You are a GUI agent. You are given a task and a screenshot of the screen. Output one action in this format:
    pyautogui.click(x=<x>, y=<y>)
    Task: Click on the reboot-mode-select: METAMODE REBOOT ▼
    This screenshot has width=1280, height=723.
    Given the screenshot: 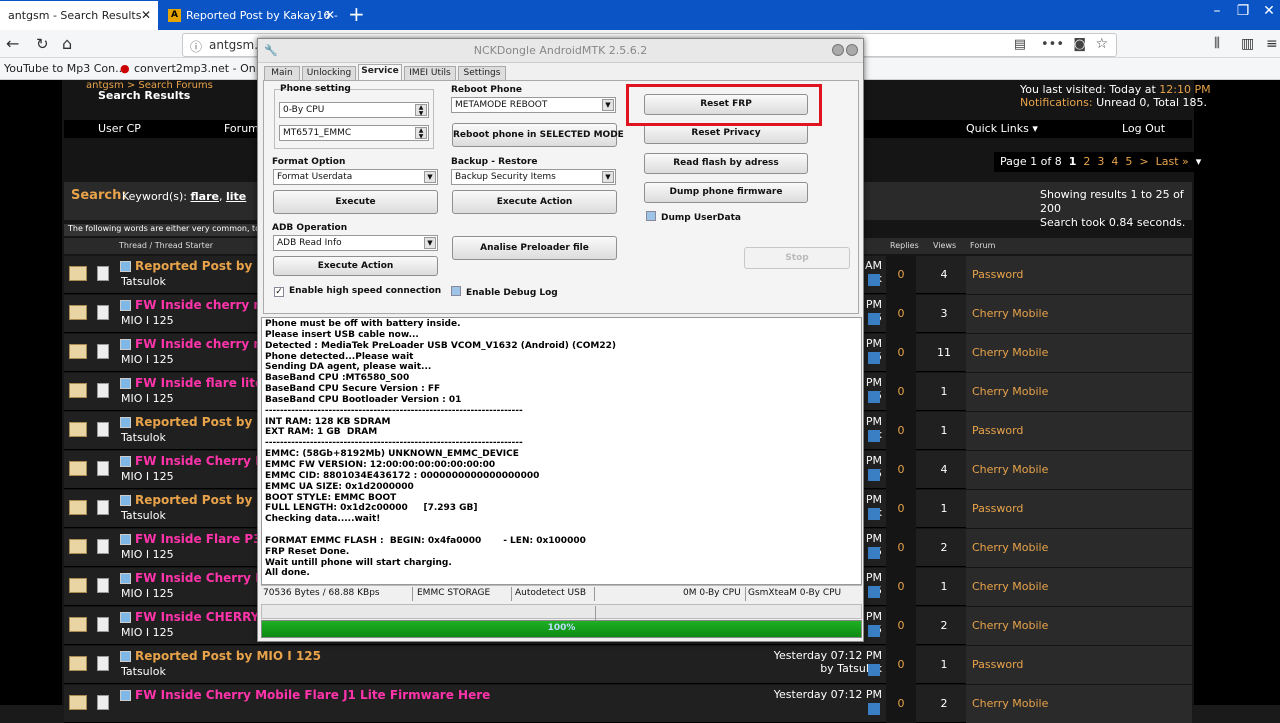 What is the action you would take?
    pyautogui.click(x=533, y=105)
    